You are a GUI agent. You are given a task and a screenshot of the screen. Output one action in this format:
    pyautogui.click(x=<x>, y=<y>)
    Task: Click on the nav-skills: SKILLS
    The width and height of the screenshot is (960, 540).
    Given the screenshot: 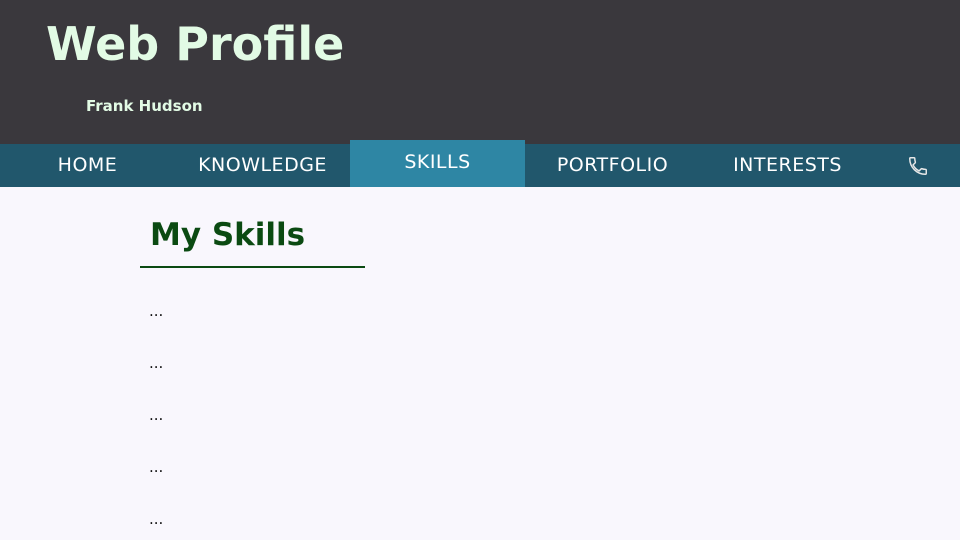 What is the action you would take?
    pyautogui.click(x=437, y=163)
    